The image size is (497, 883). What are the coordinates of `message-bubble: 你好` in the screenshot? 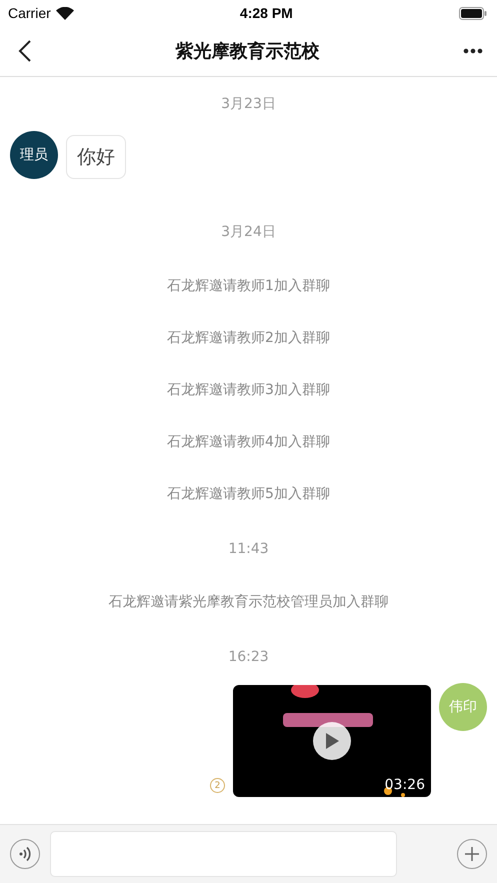 It's located at (96, 157).